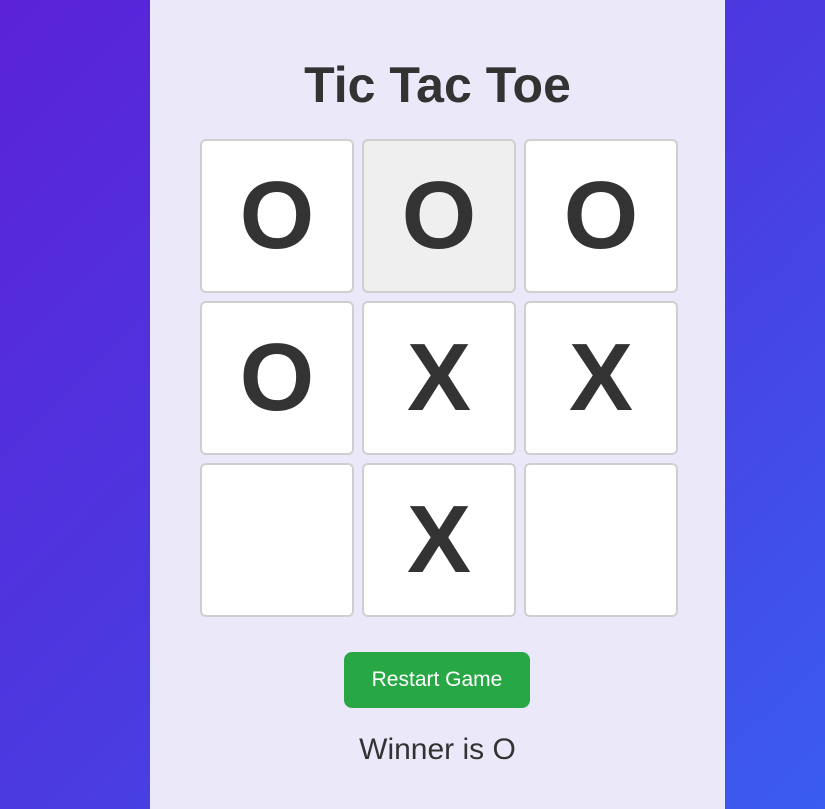 The height and width of the screenshot is (809, 825). I want to click on board-cell-2: O, so click(439, 216).